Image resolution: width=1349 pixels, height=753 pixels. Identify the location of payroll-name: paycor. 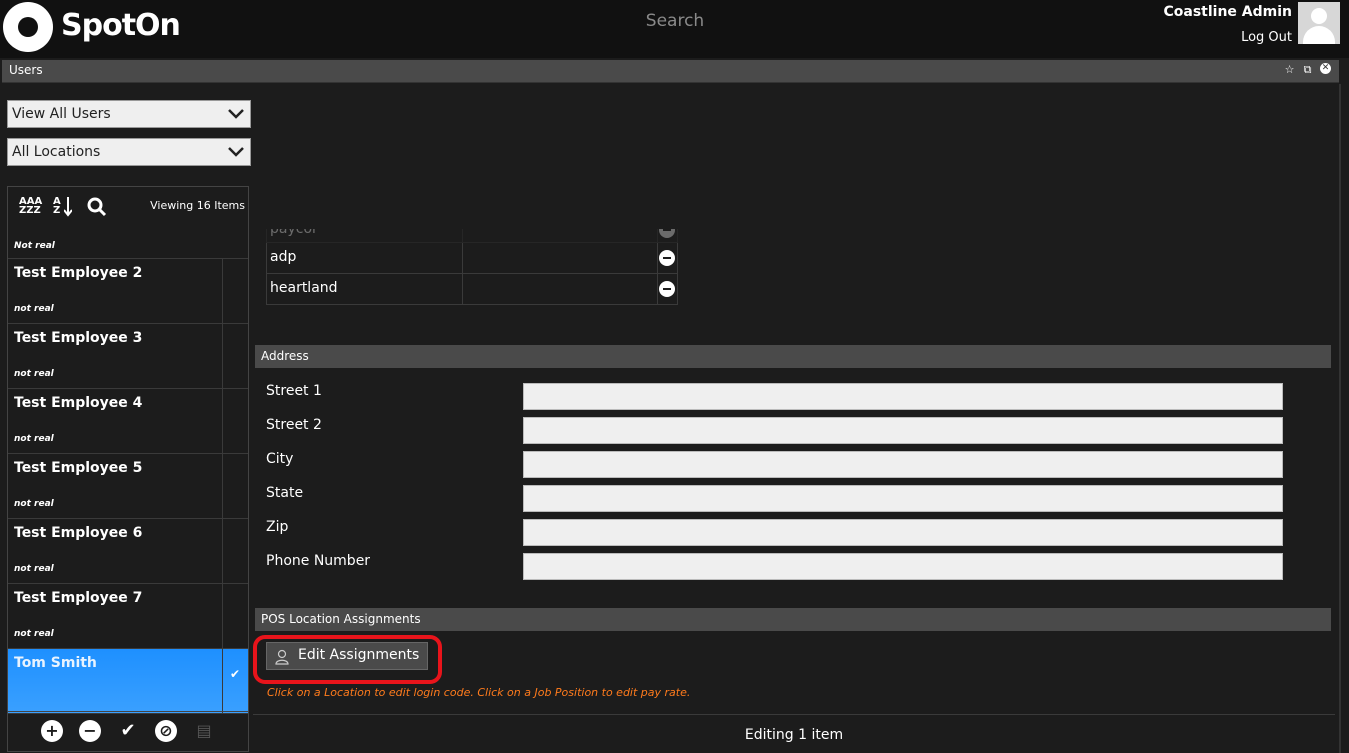
(294, 233).